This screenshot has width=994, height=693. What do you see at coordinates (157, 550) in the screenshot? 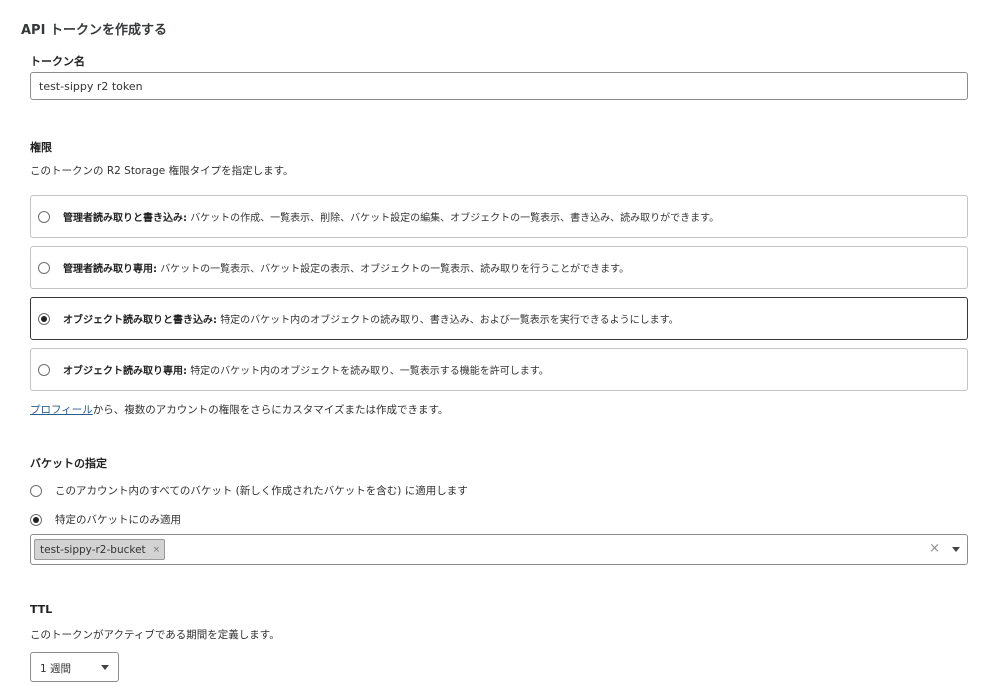
I see `chip-remove-icon: ×` at bounding box center [157, 550].